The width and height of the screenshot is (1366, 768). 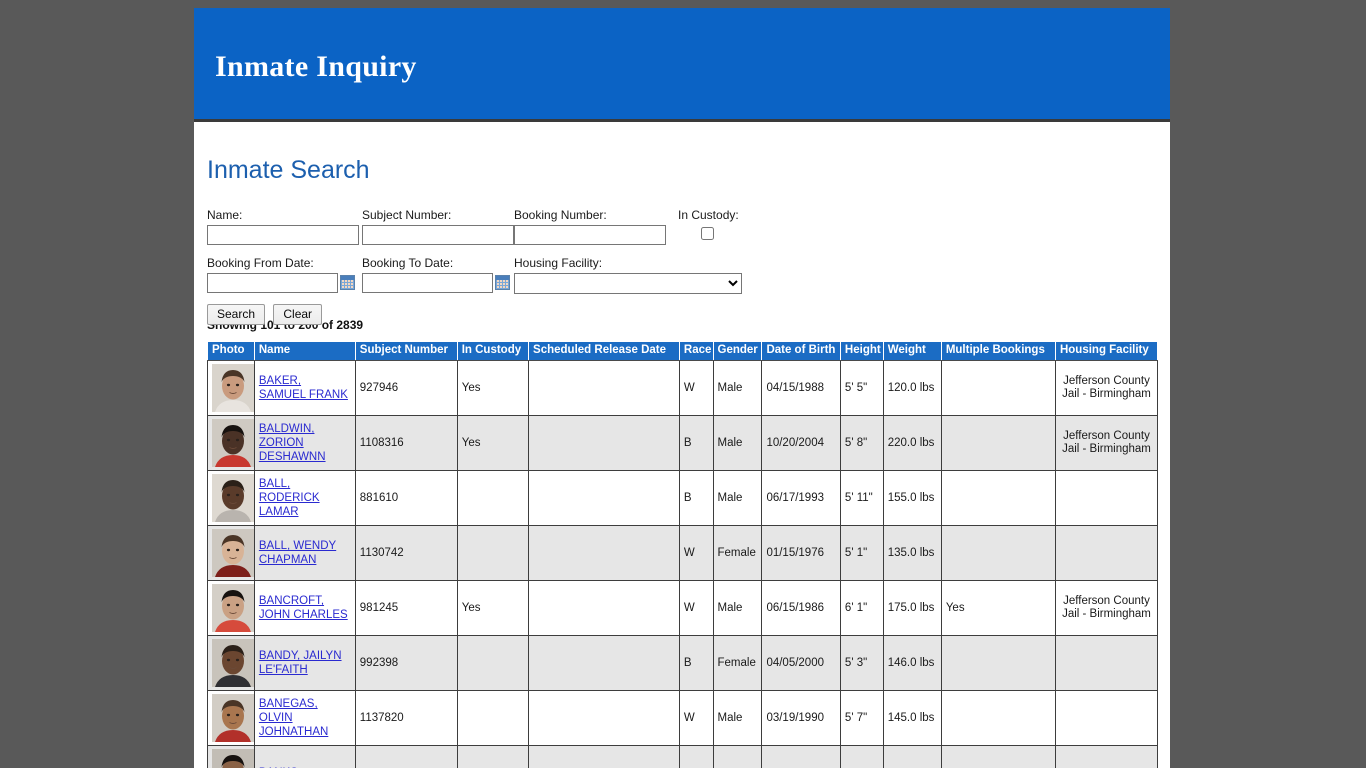 I want to click on inmate-in-custody-cell: Yes, so click(x=493, y=443).